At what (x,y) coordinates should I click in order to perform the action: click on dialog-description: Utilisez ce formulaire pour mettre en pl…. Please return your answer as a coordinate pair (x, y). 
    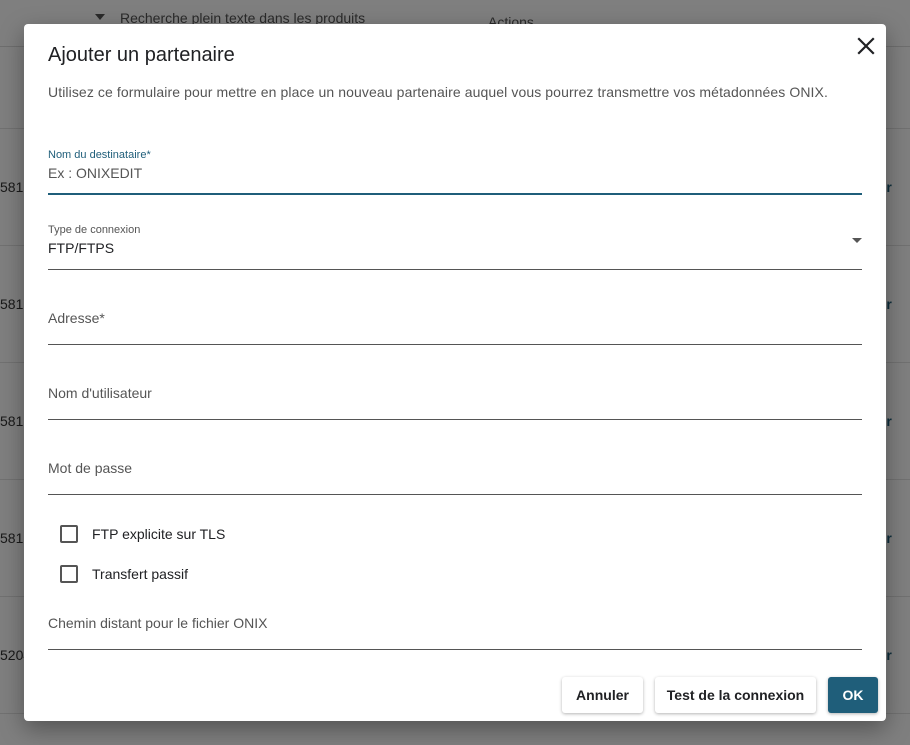
    Looking at the image, I should click on (438, 92).